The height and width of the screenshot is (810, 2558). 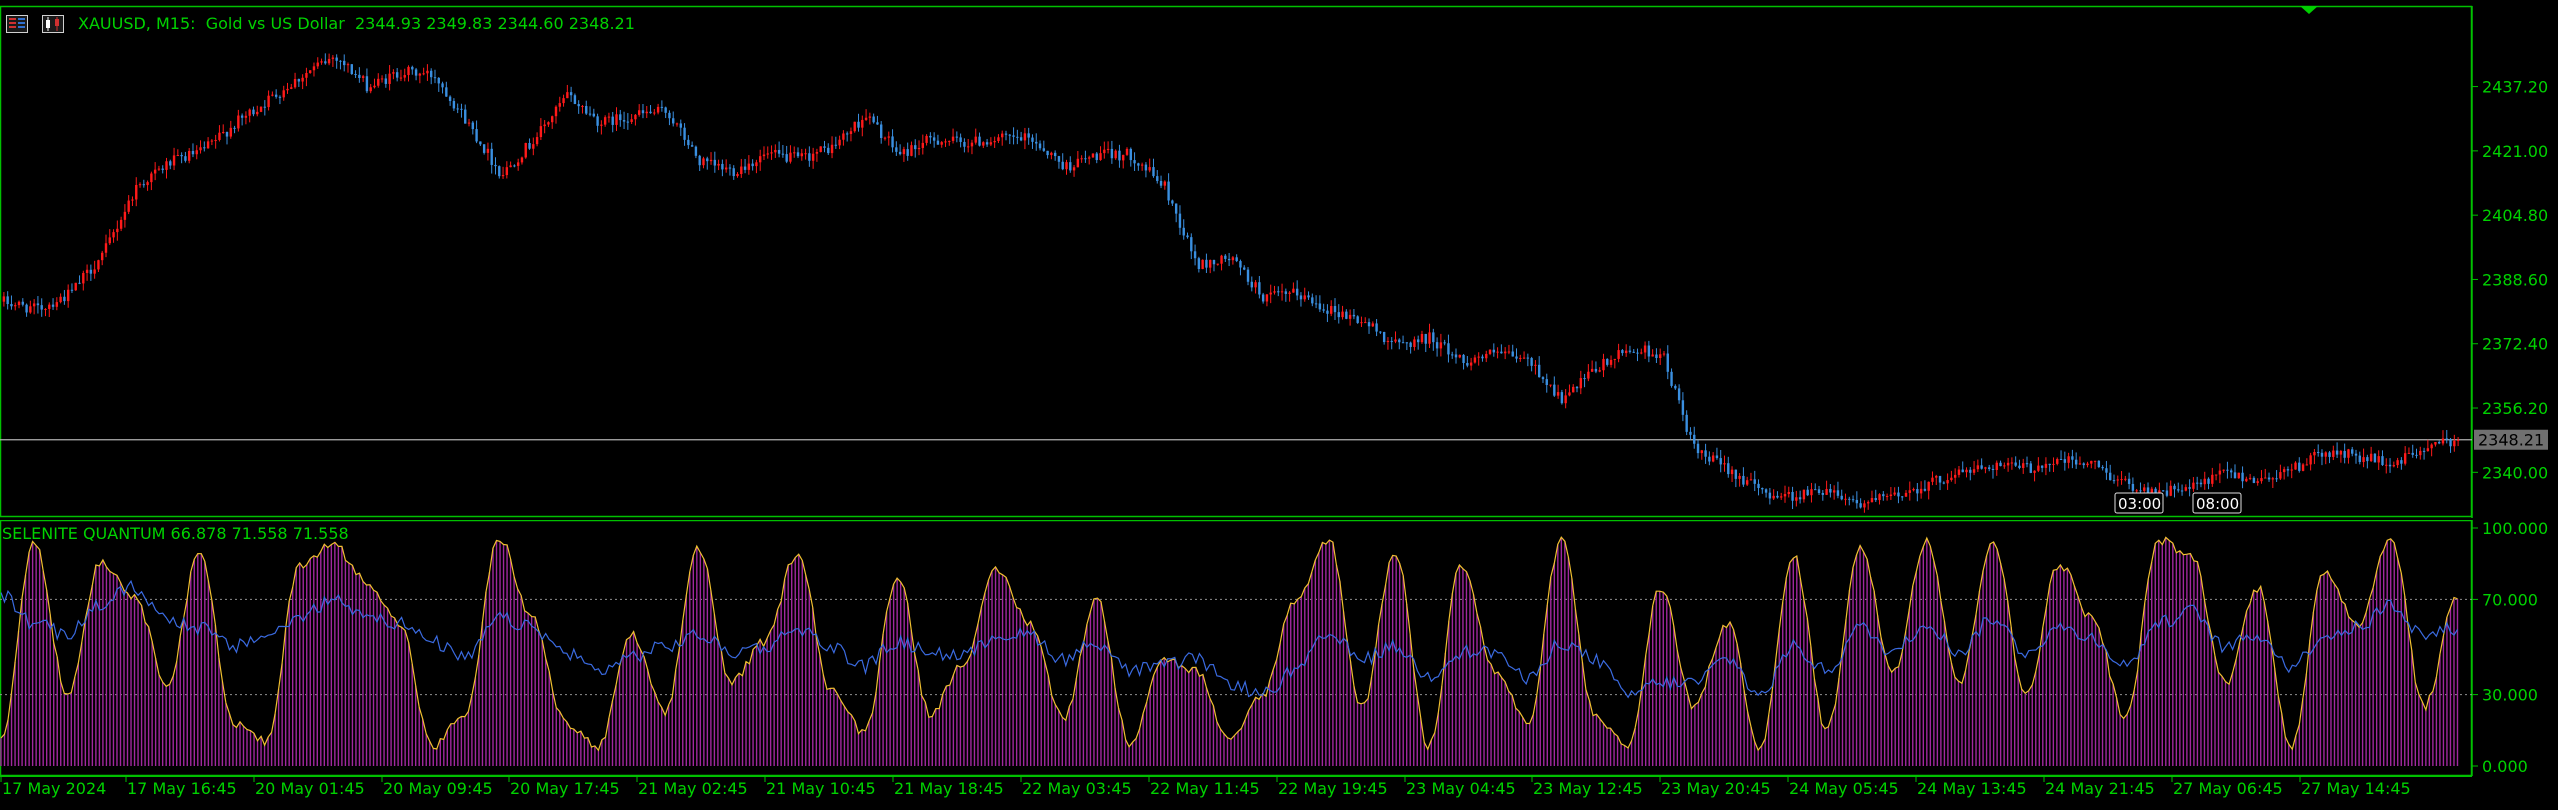 What do you see at coordinates (2511, 440) in the screenshot?
I see `current-price-label: 2348.21` at bounding box center [2511, 440].